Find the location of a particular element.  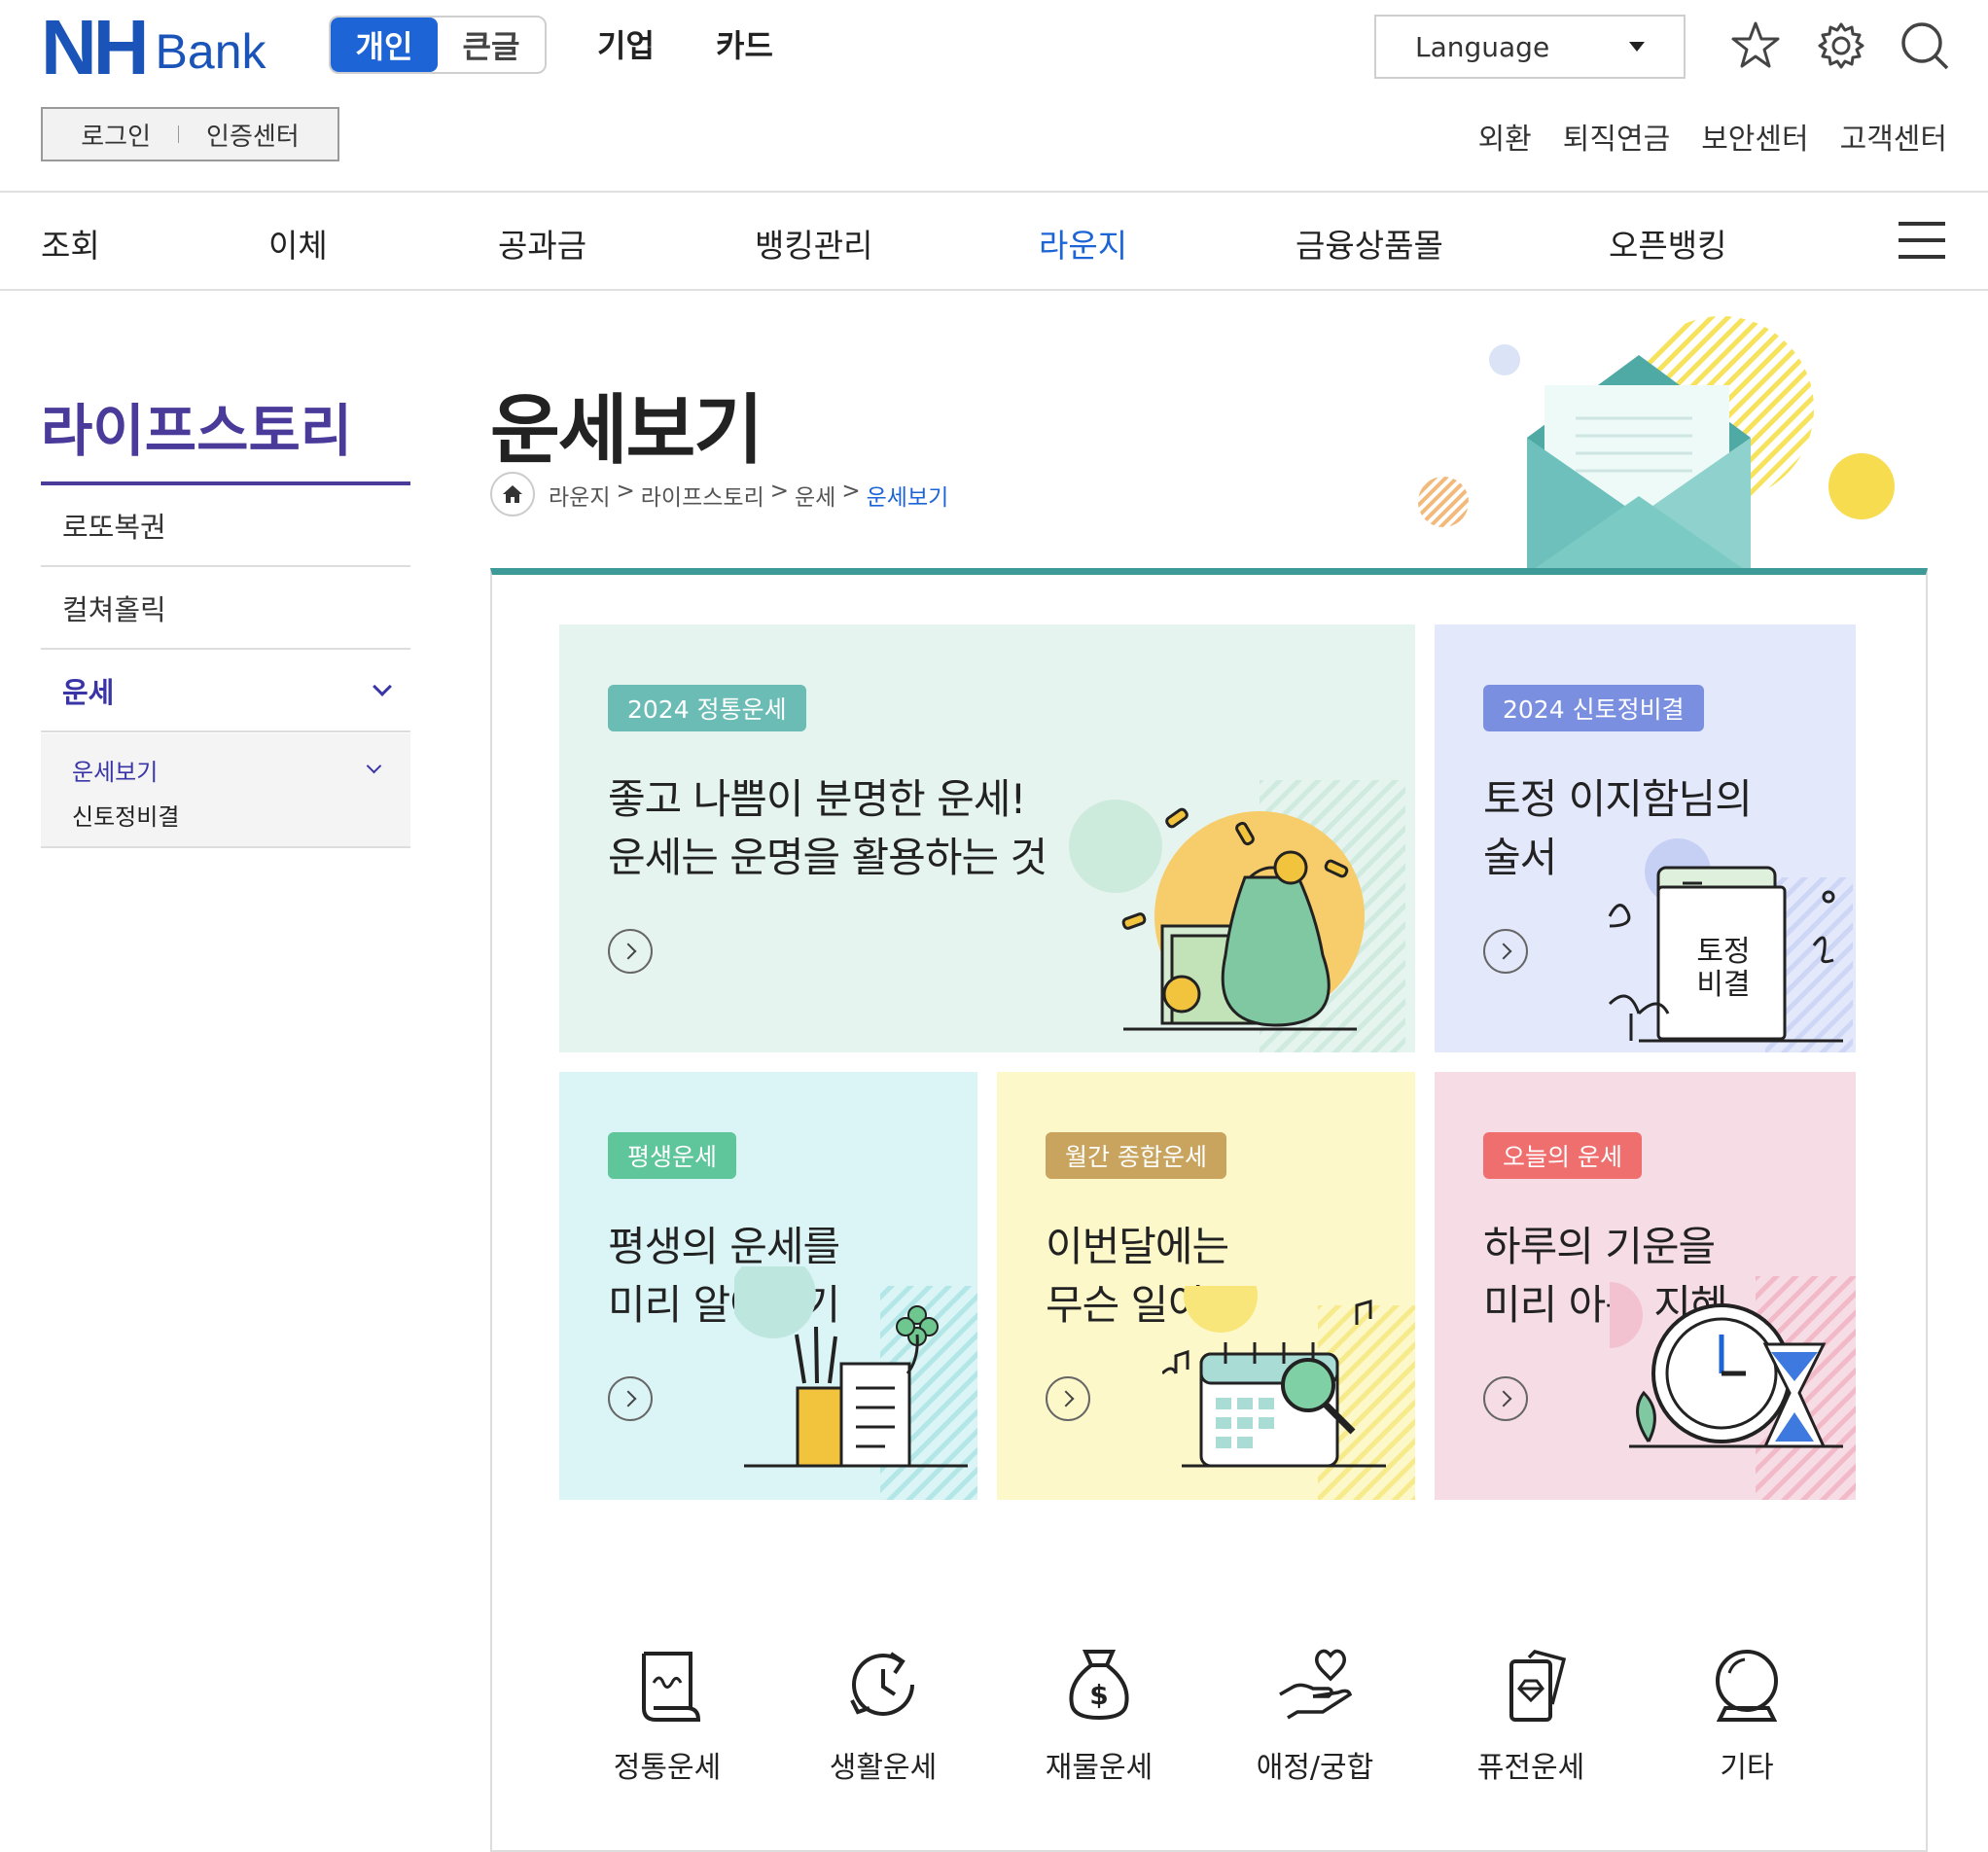

book-illustration: 토정 비결 is located at coordinates (1730, 945).